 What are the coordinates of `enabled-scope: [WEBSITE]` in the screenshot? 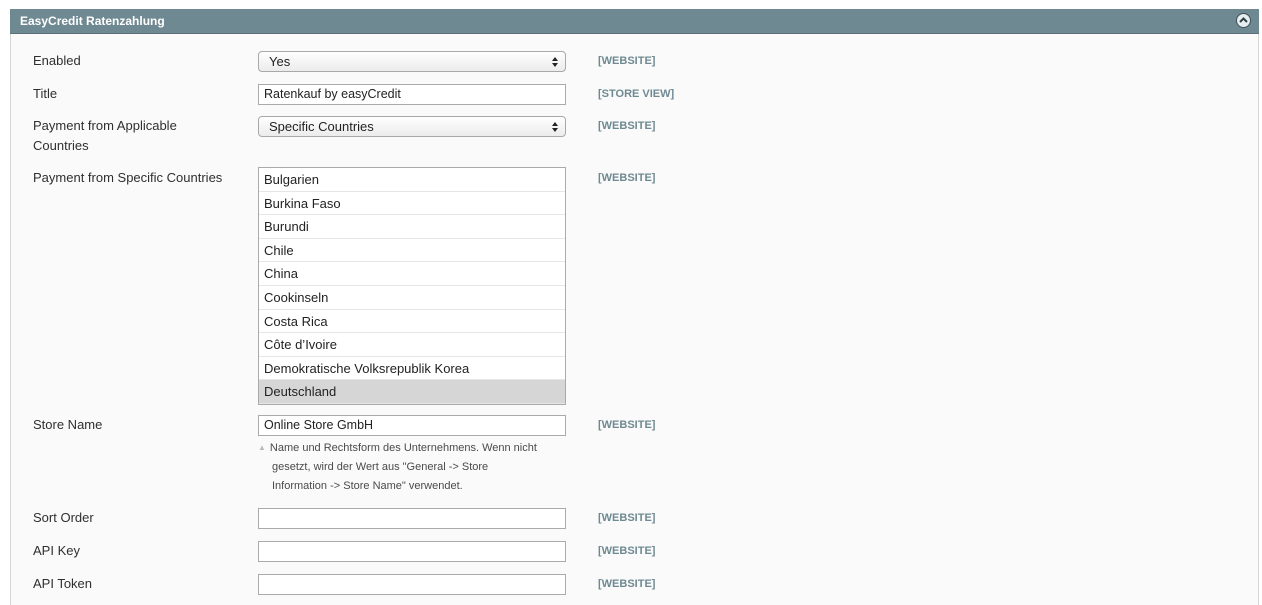 It's located at (627, 61).